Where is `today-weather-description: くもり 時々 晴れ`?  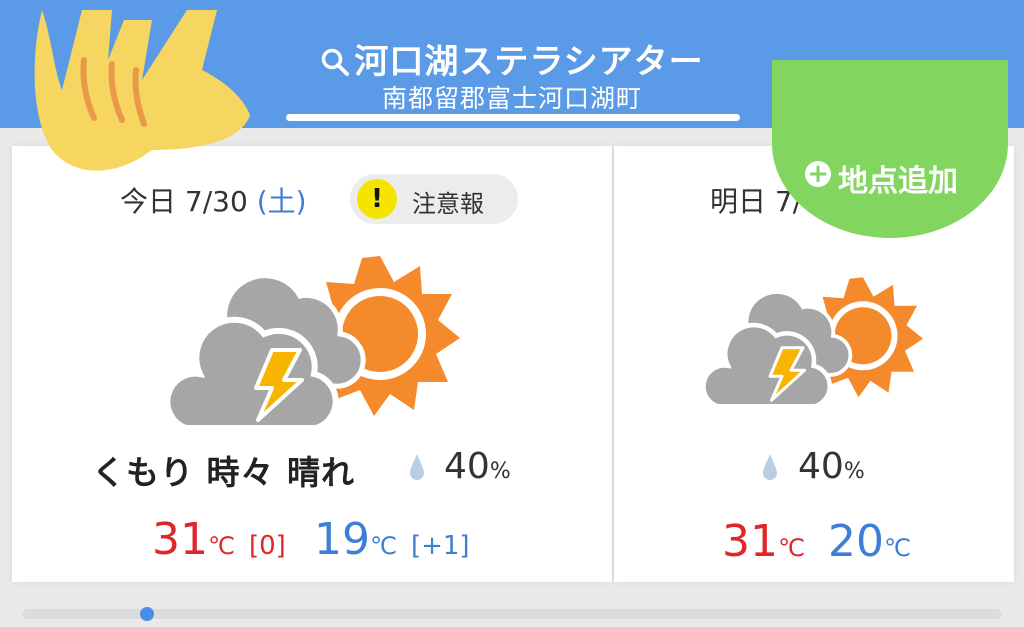
today-weather-description: くもり 時々 晴れ is located at coordinates (223, 472).